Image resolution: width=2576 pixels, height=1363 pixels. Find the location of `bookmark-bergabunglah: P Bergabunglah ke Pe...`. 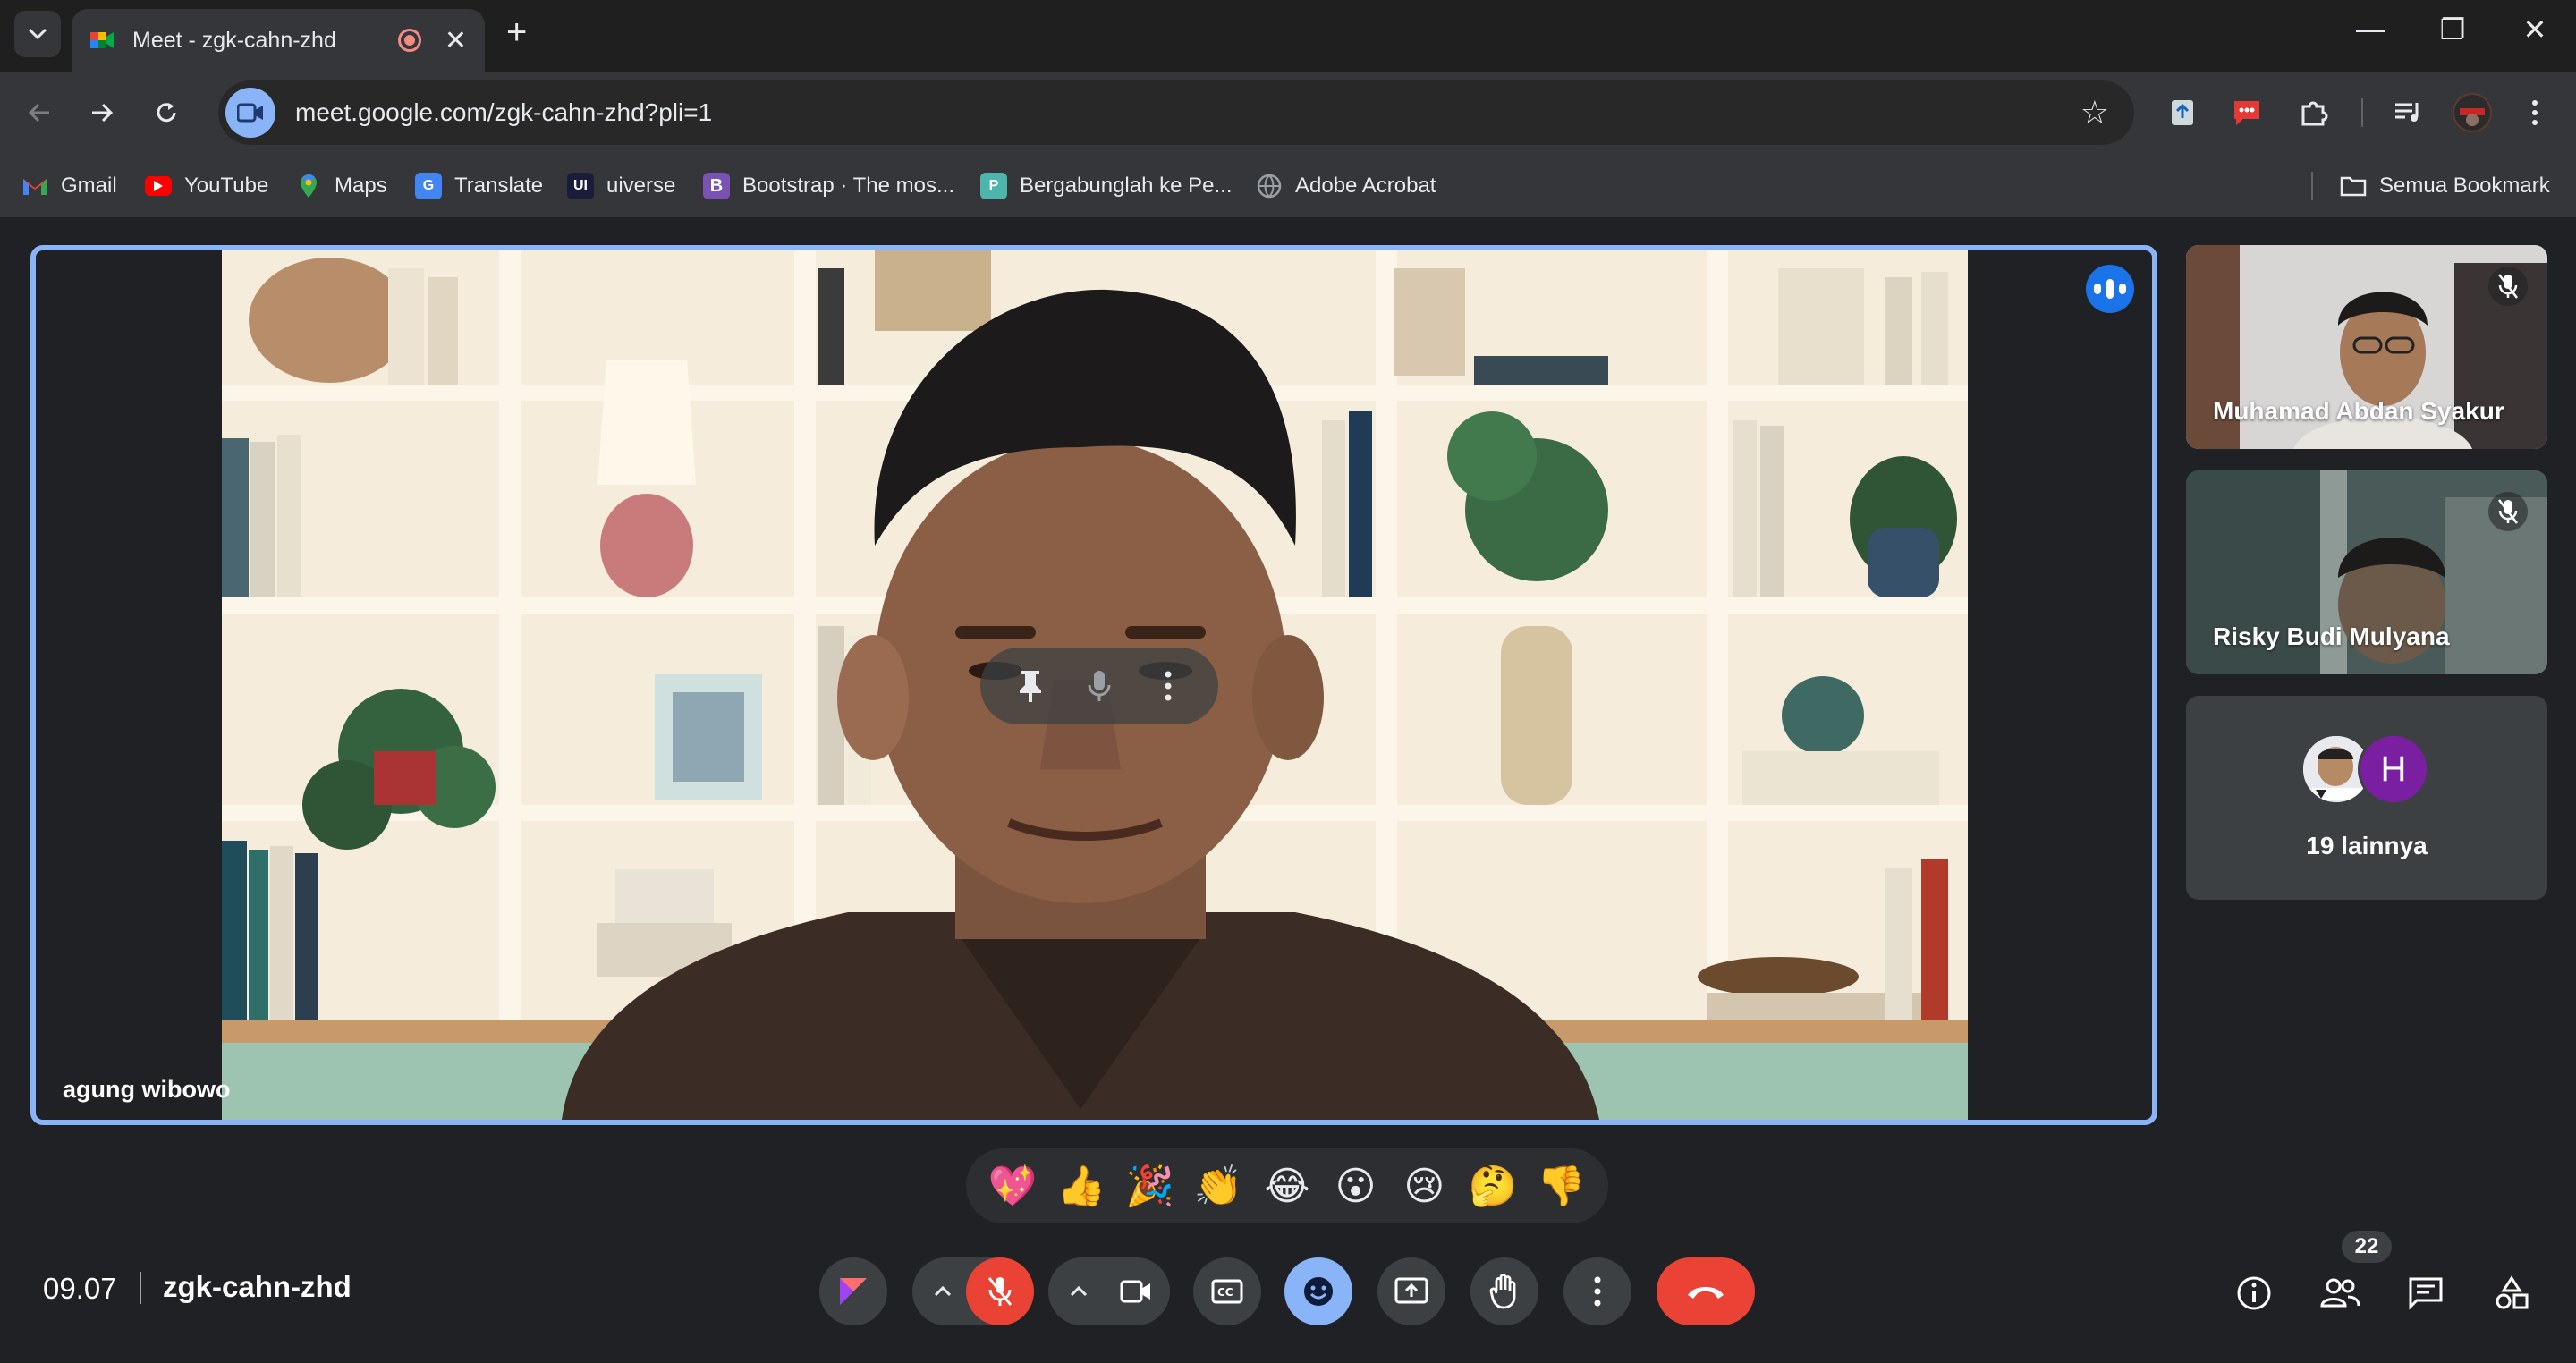

bookmark-bergabunglah: P Bergabunglah ke Pe... is located at coordinates (1106, 186).